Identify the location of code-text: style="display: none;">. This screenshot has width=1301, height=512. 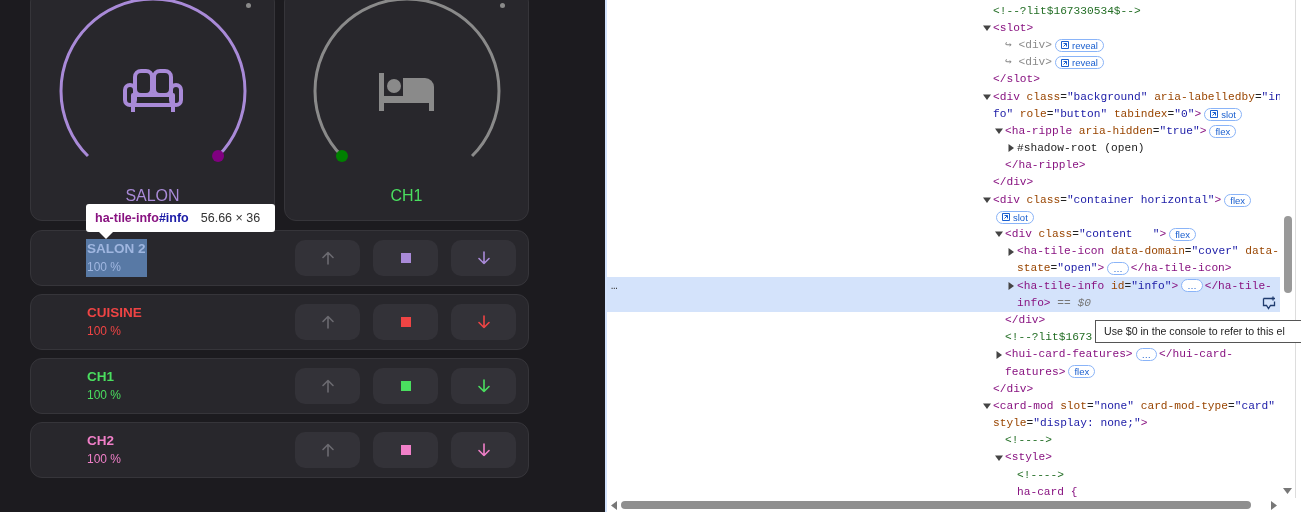
(1070, 423).